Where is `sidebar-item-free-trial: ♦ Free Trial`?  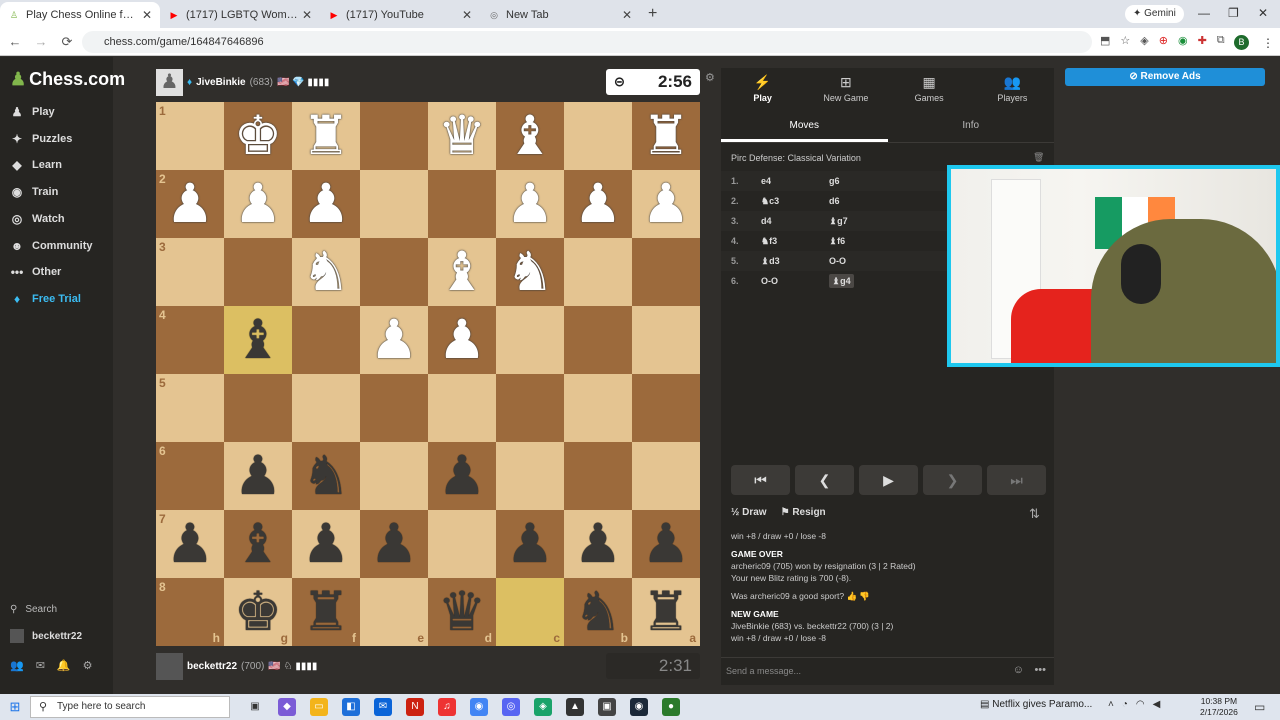 sidebar-item-free-trial: ♦ Free Trial is located at coordinates (45, 299).